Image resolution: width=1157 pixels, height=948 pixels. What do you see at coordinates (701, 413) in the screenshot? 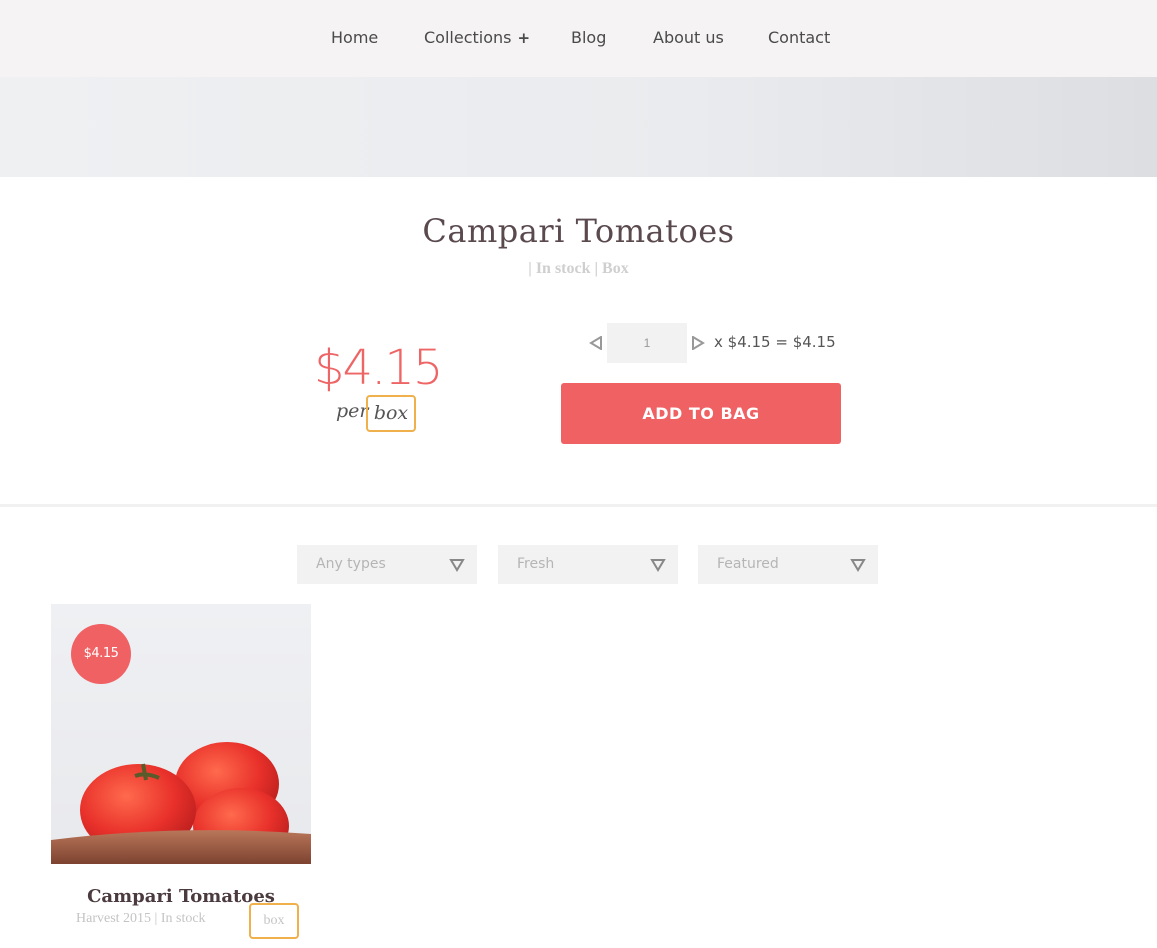
I see `add-to-bag-button: ADD TO BAG` at bounding box center [701, 413].